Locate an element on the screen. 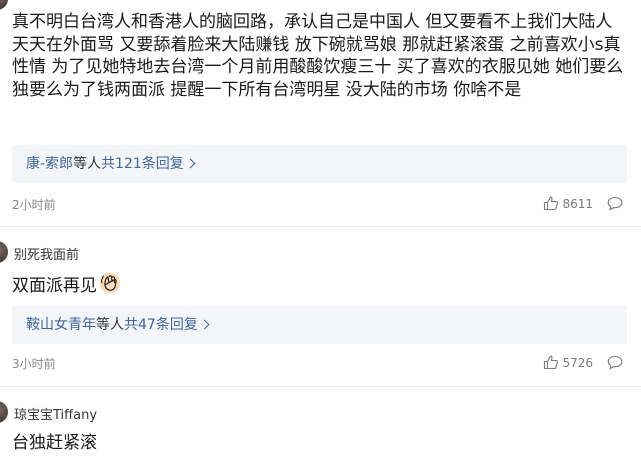  timestamp: 2小时前 is located at coordinates (34, 205).